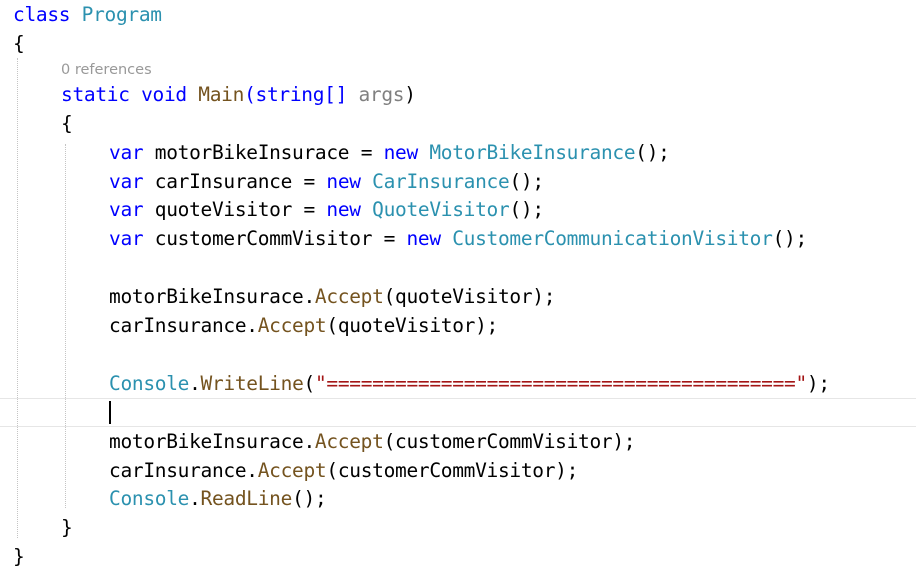  Describe the element at coordinates (106, 70) in the screenshot. I see `codelens-references: 0 references` at that location.